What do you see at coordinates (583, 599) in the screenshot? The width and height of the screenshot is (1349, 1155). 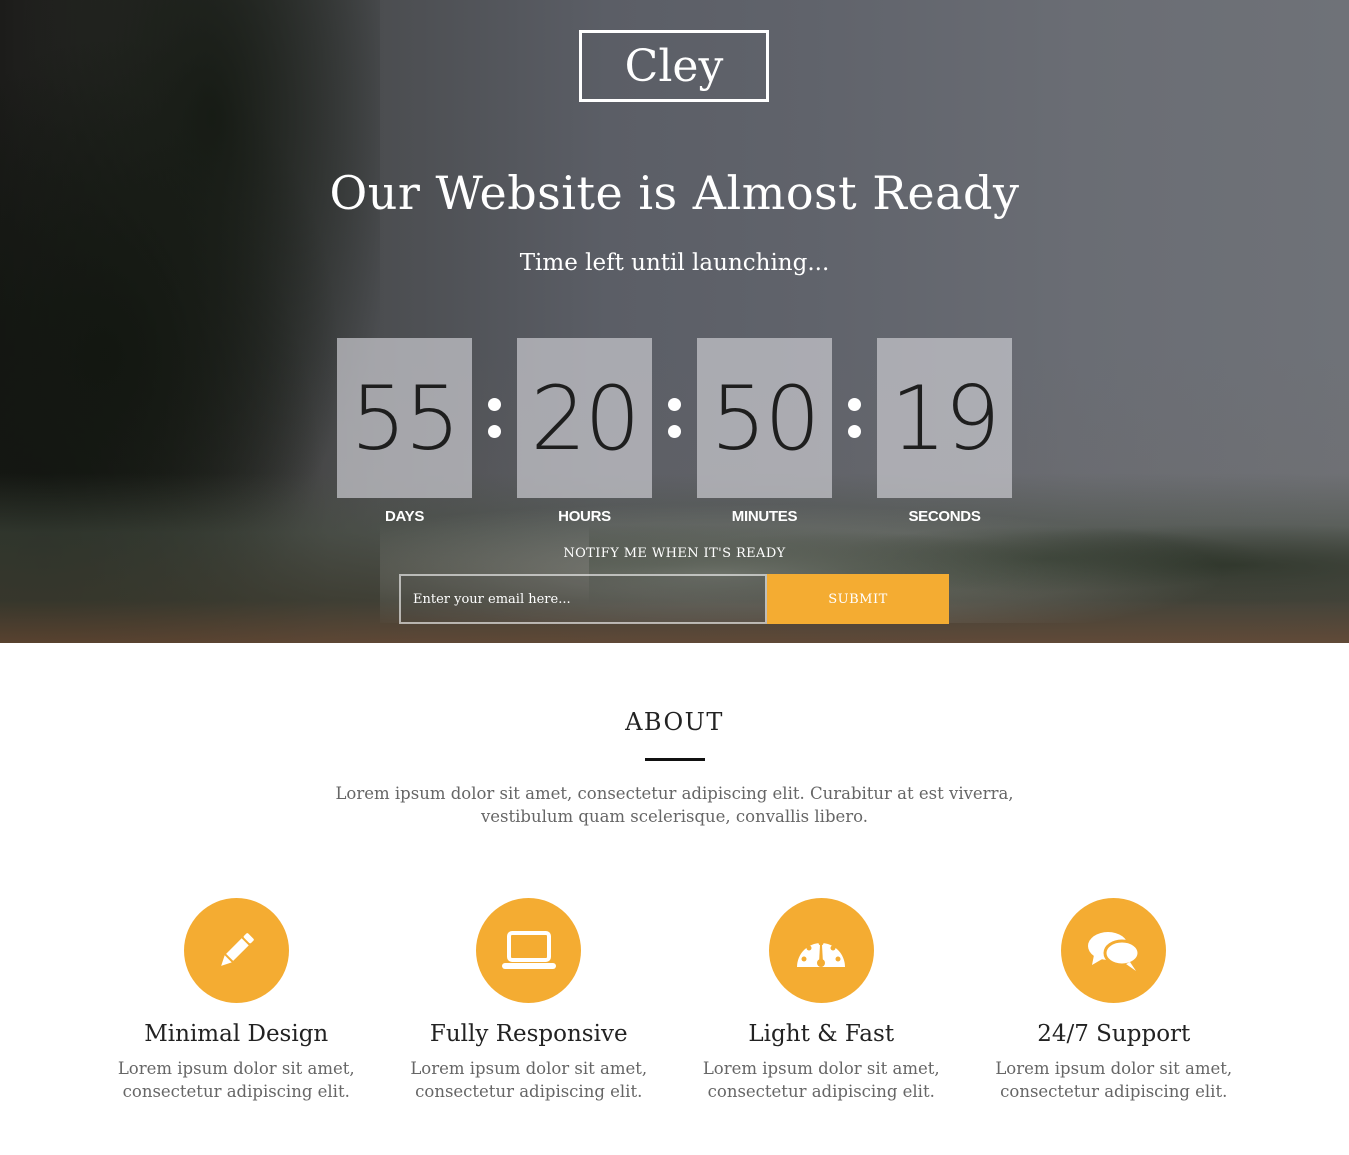 I see `email-input` at bounding box center [583, 599].